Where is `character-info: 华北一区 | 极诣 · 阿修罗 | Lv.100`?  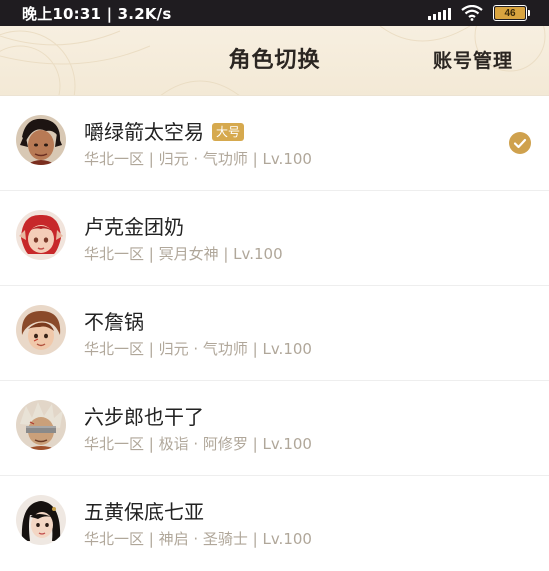 character-info: 华北一区 | 极诣 · 阿修罗 | Lv.100 is located at coordinates (198, 444).